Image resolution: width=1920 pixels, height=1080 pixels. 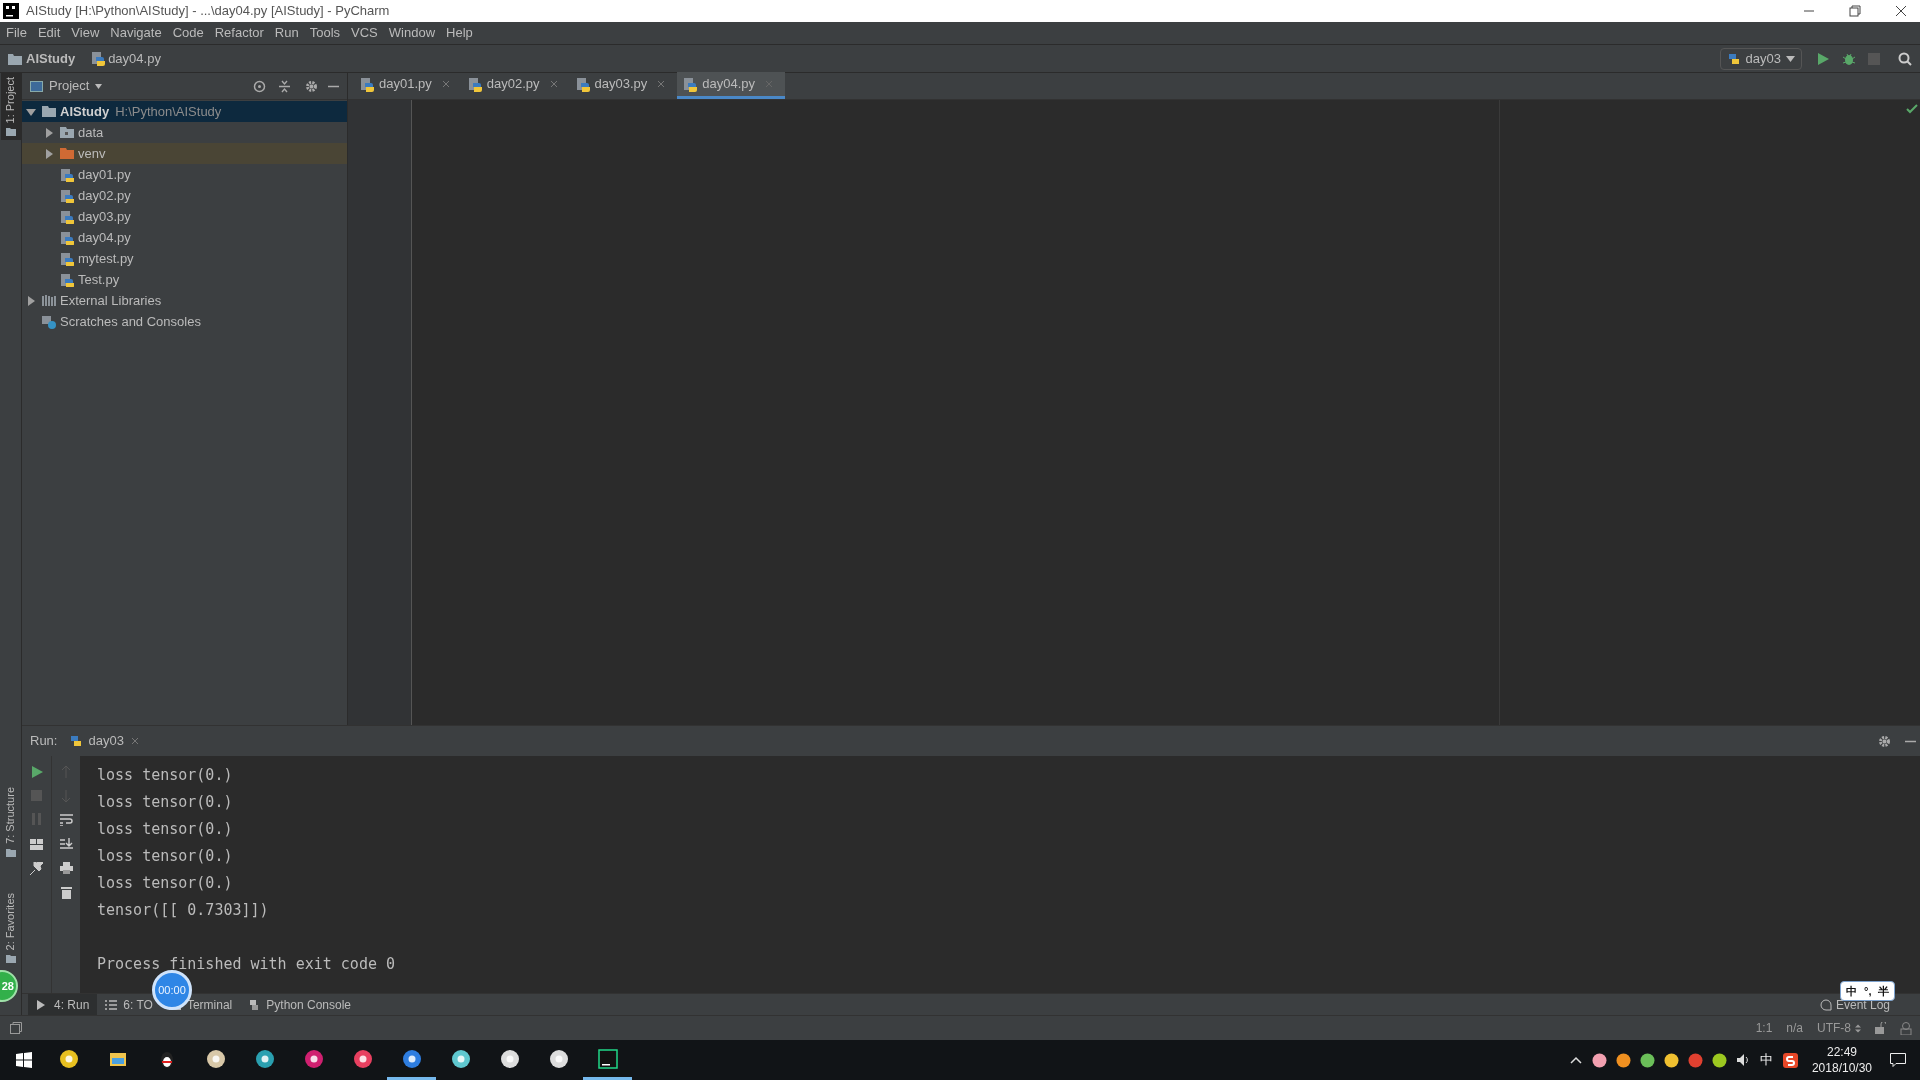 What do you see at coordinates (1839, 1028) in the screenshot?
I see `encoding-selector: UTF-8` at bounding box center [1839, 1028].